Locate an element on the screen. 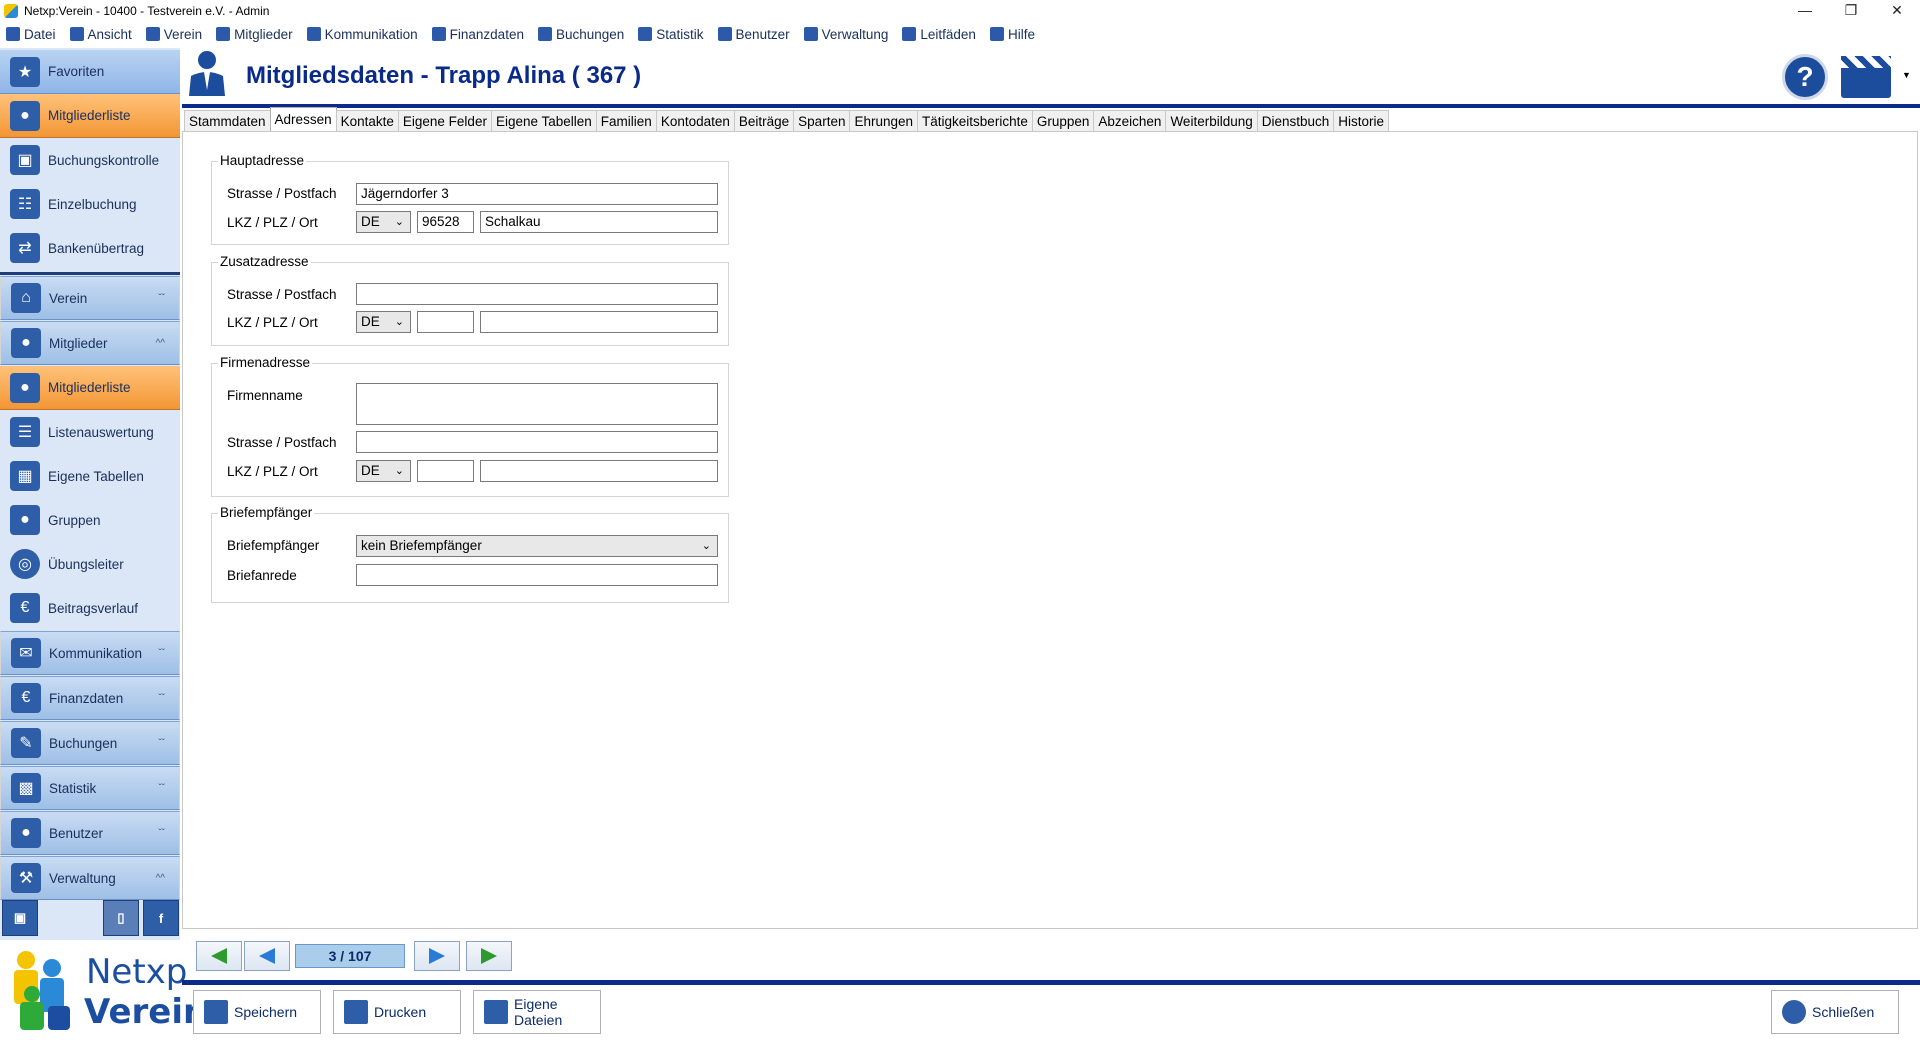 The width and height of the screenshot is (1920, 1040). tab-abzeichen: Abzeichen is located at coordinates (1130, 121).